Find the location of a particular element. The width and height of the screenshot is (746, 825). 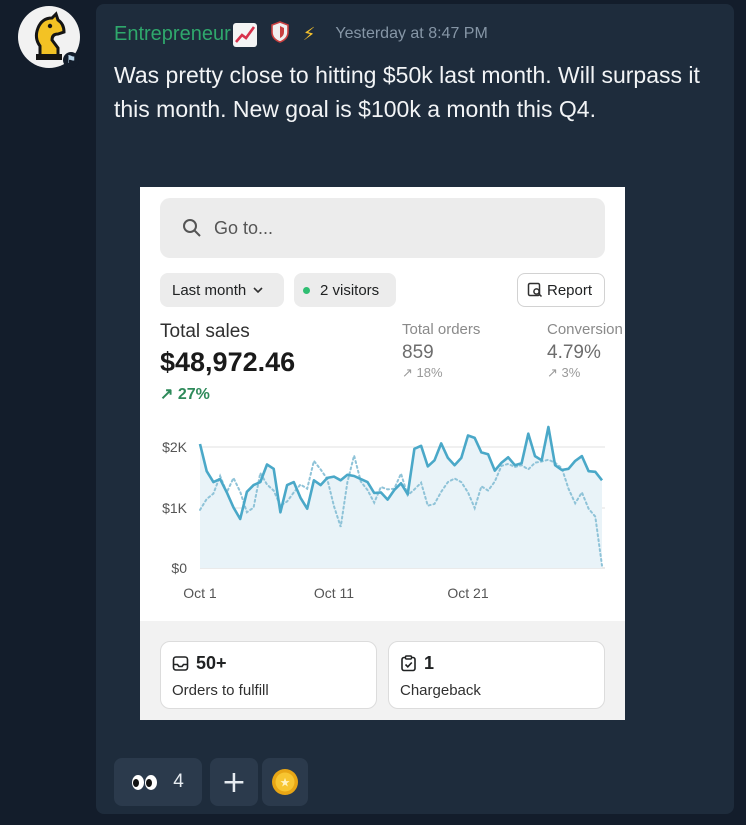

status-badge-icon: ⚑ is located at coordinates (71, 60).